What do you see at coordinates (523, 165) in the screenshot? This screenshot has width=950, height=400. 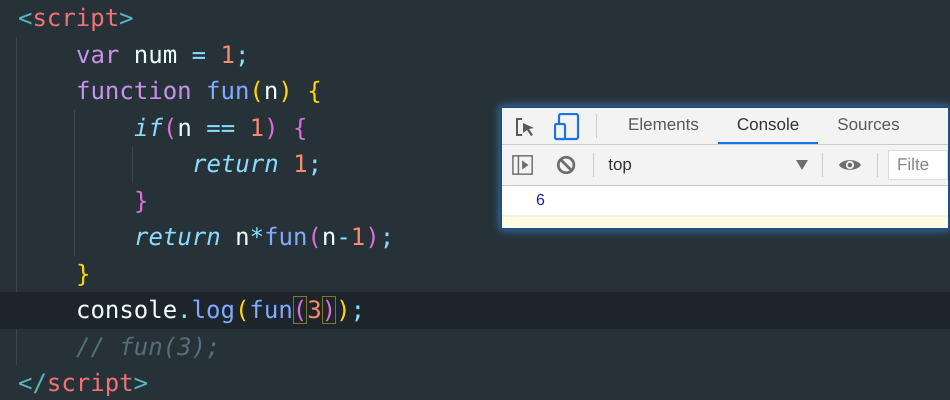 I see `sidebar-toggle-icon` at bounding box center [523, 165].